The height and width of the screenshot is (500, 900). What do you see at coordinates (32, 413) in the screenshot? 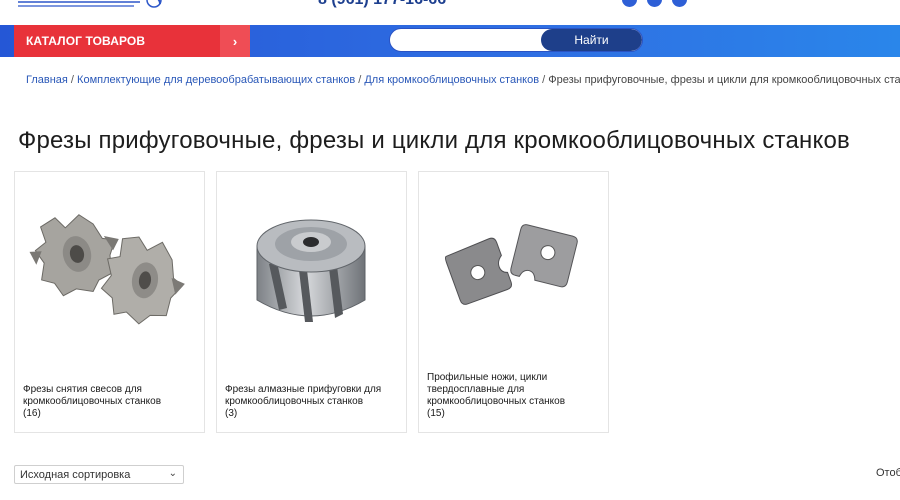
I see `category-count: (16)` at bounding box center [32, 413].